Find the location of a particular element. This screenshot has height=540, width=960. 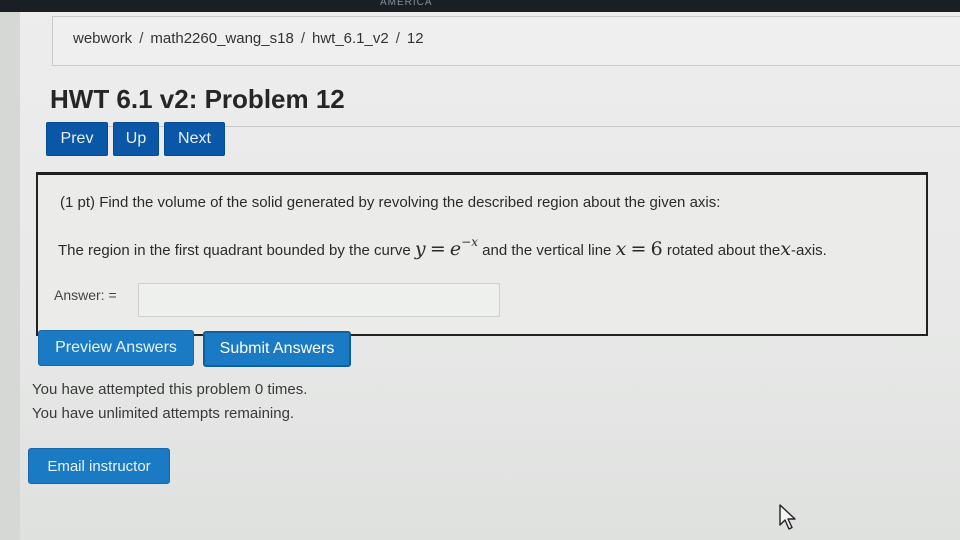

answer-input is located at coordinates (319, 300).